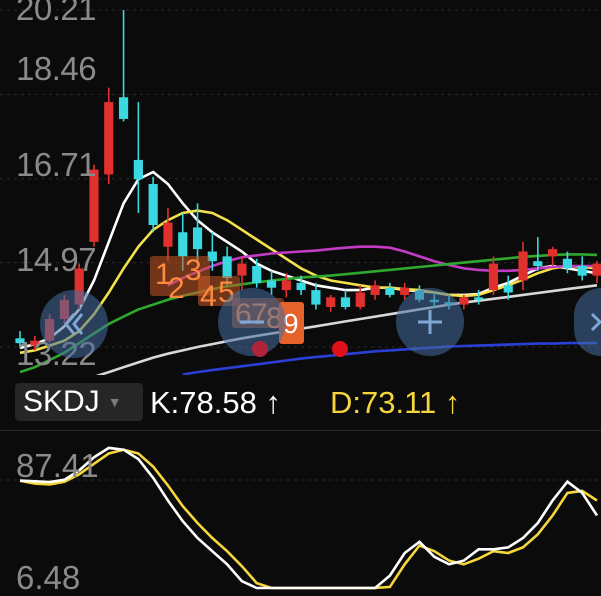 This screenshot has width=601, height=596. I want to click on k-value: K:78.58 ↑, so click(215, 403).